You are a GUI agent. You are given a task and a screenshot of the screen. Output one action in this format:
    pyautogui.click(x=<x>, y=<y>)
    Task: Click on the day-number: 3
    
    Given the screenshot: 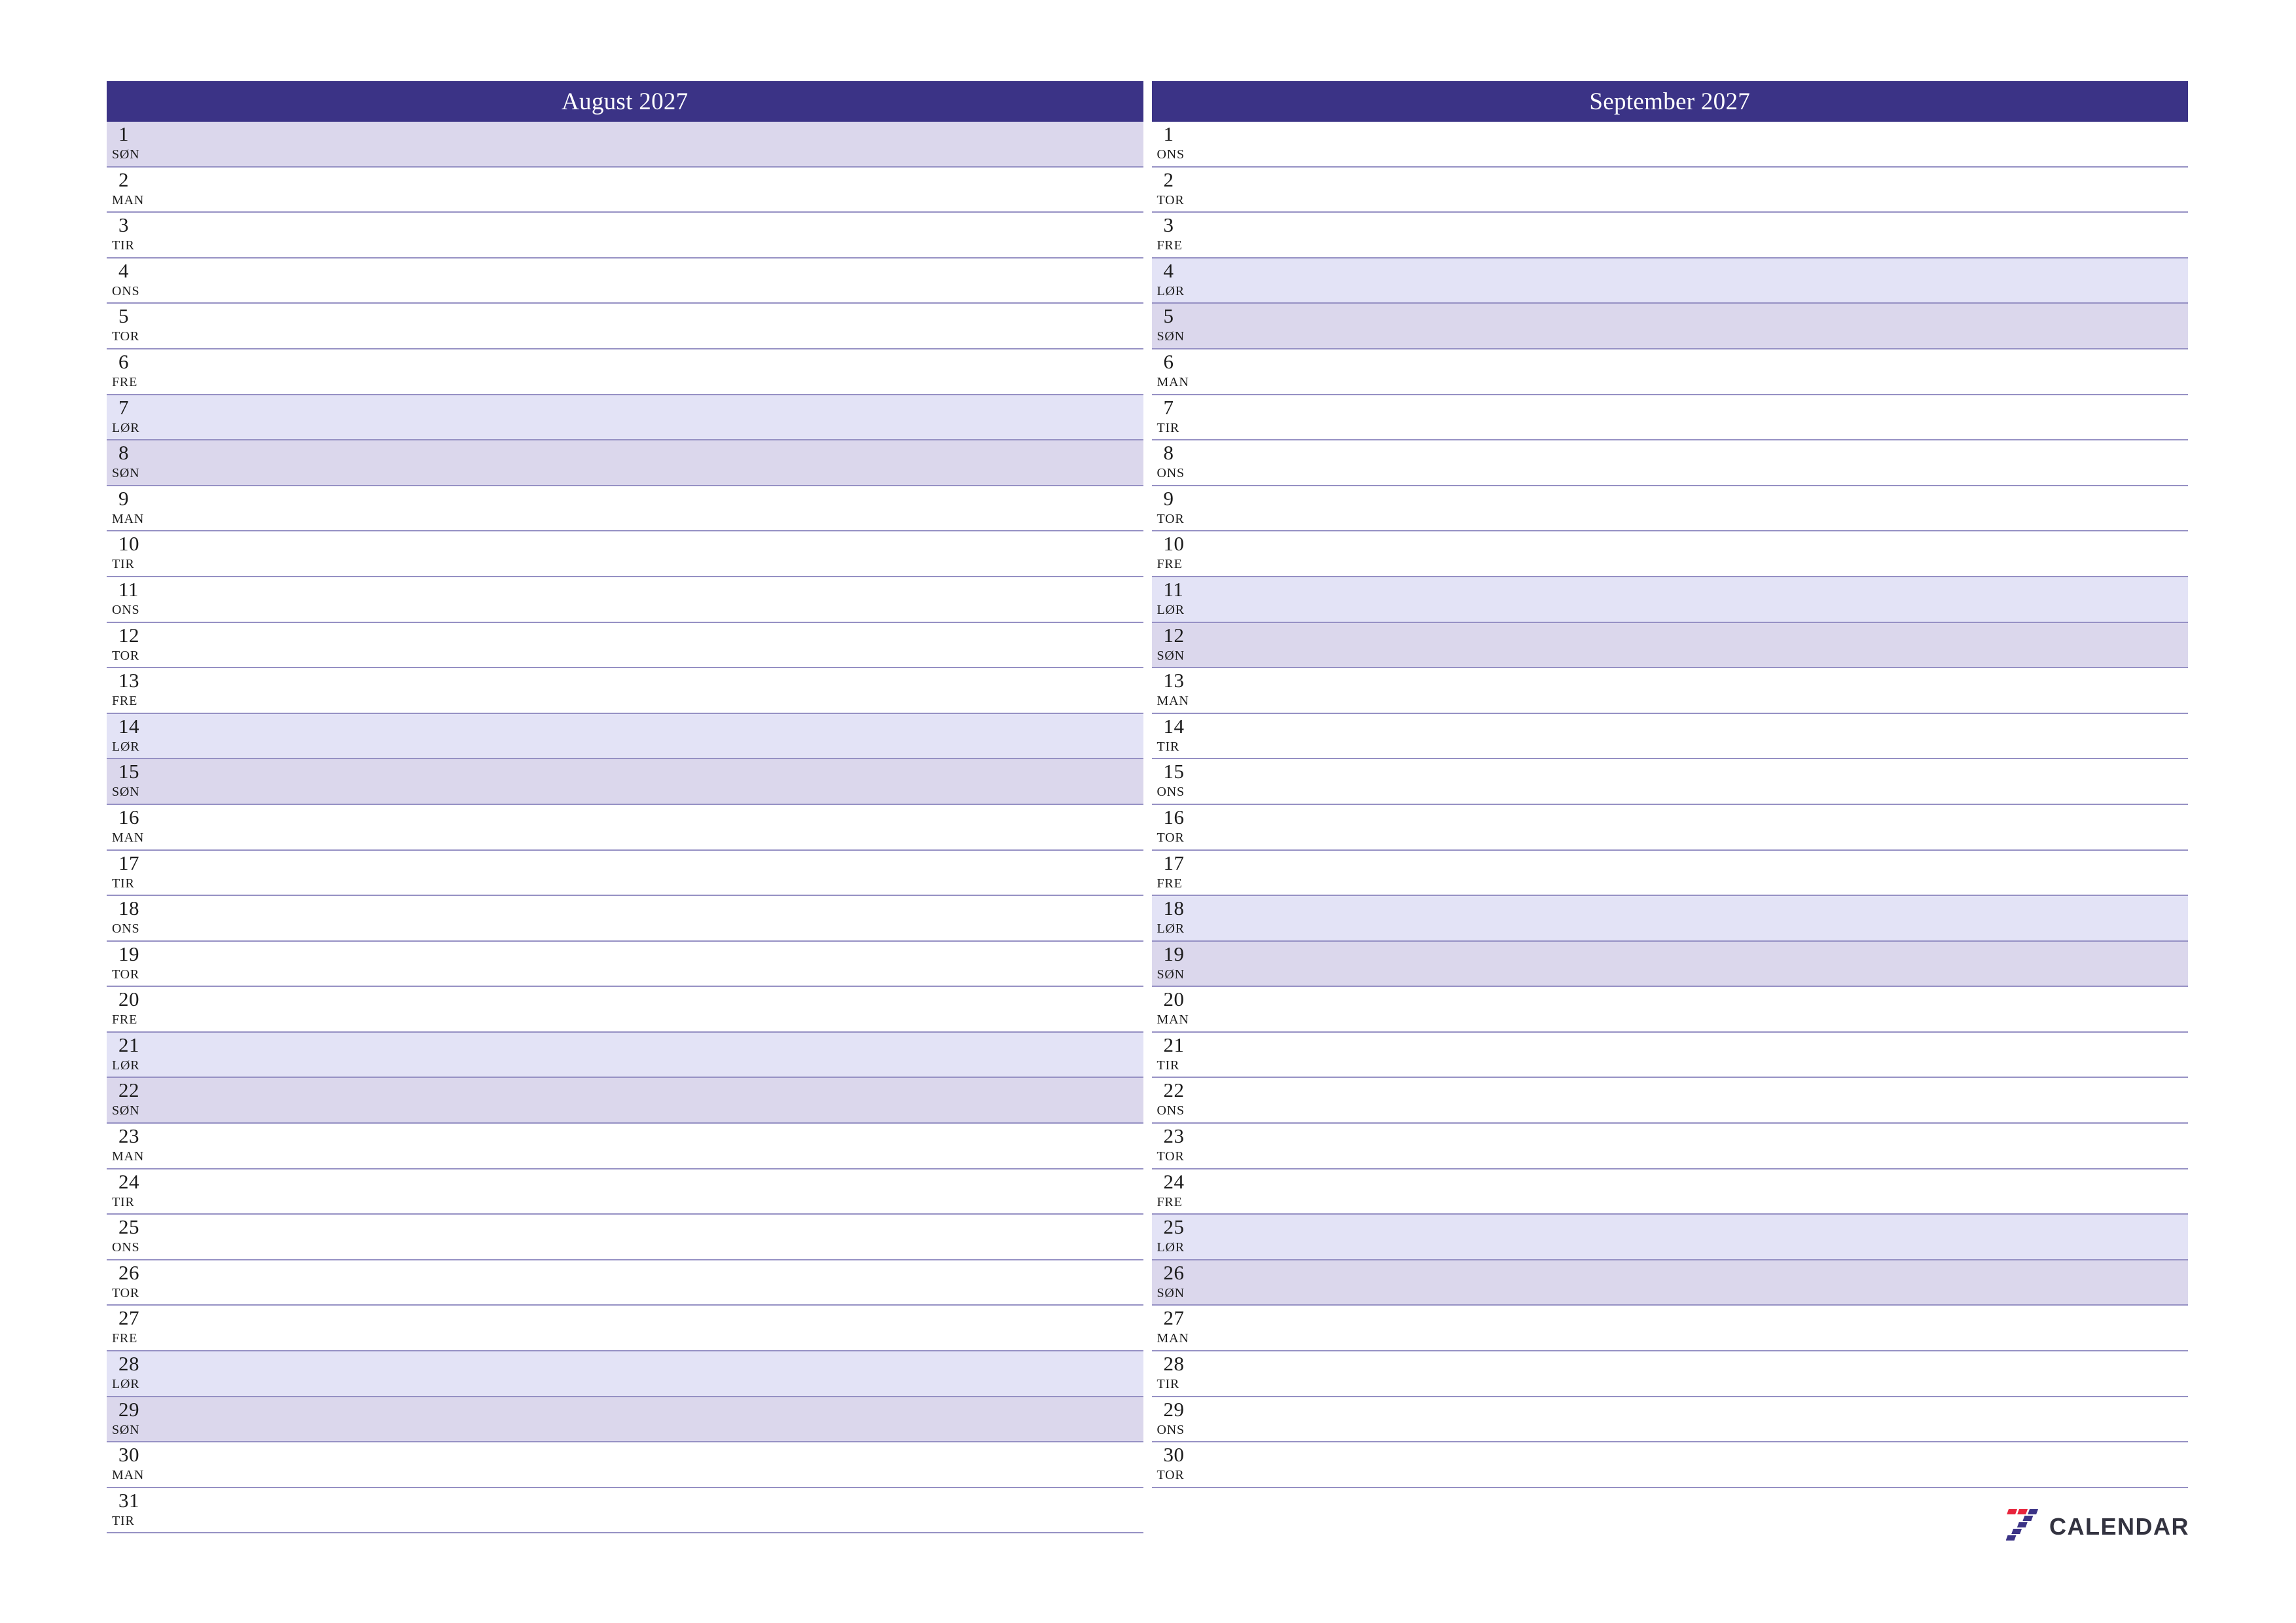 What is the action you would take?
    pyautogui.click(x=1168, y=225)
    